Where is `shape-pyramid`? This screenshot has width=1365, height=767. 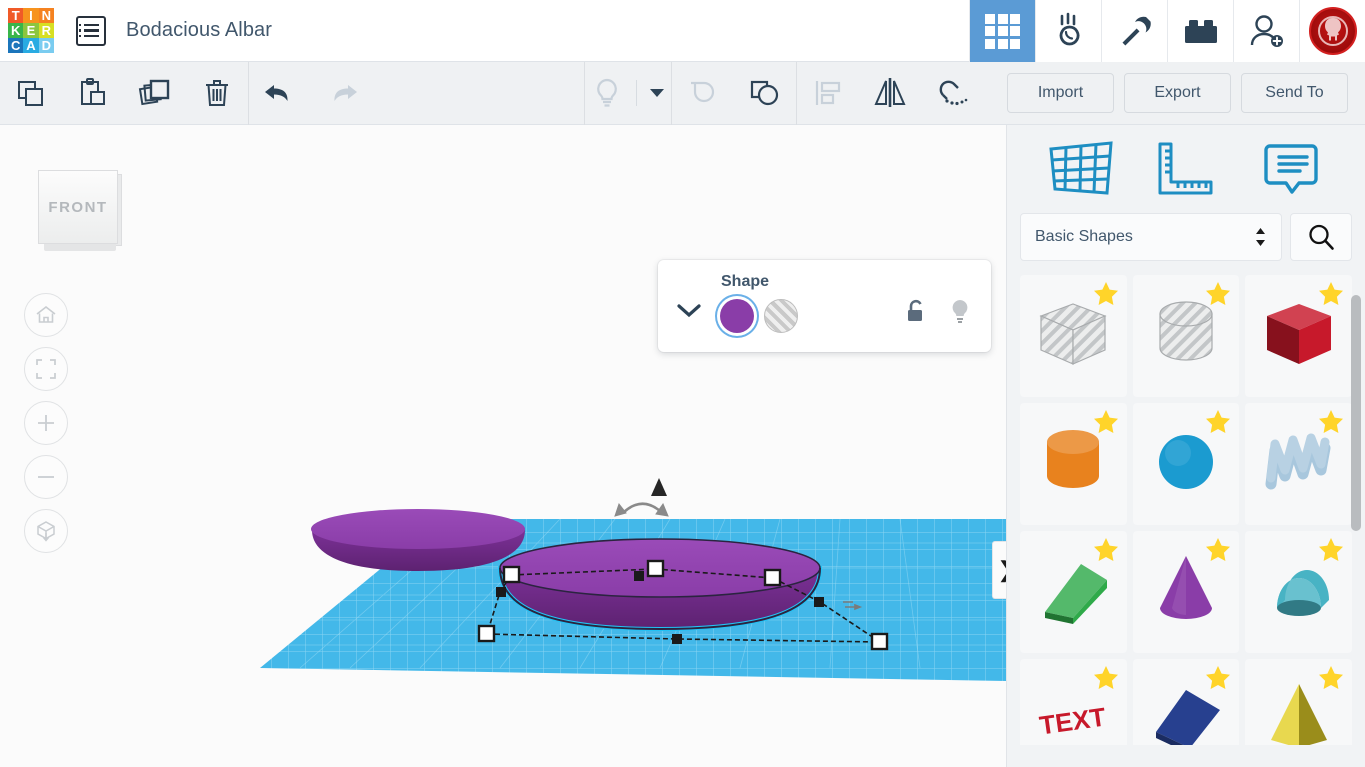
shape-pyramid is located at coordinates (1298, 702).